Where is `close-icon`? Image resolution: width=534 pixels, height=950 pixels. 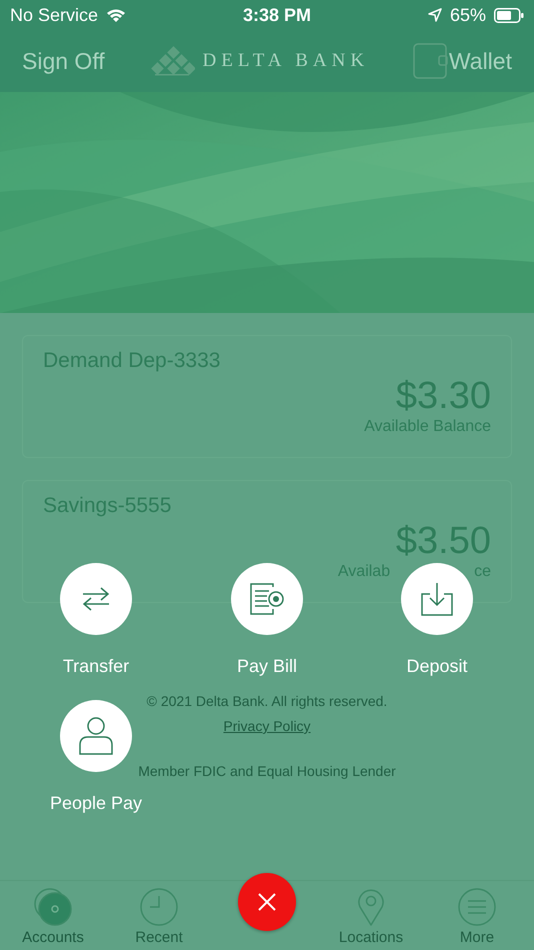 close-icon is located at coordinates (267, 902).